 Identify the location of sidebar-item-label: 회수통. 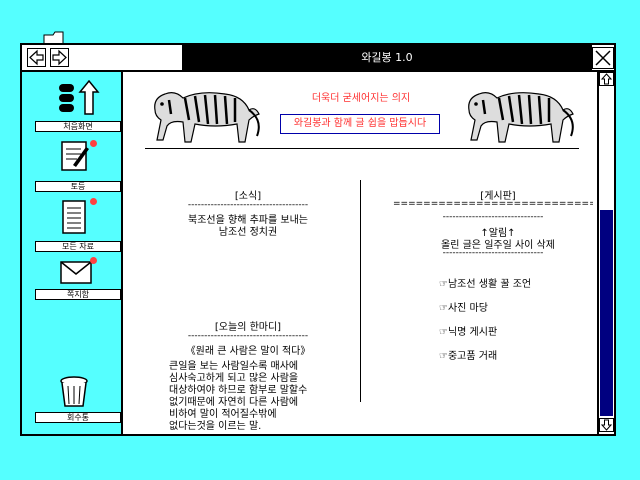
(78, 417).